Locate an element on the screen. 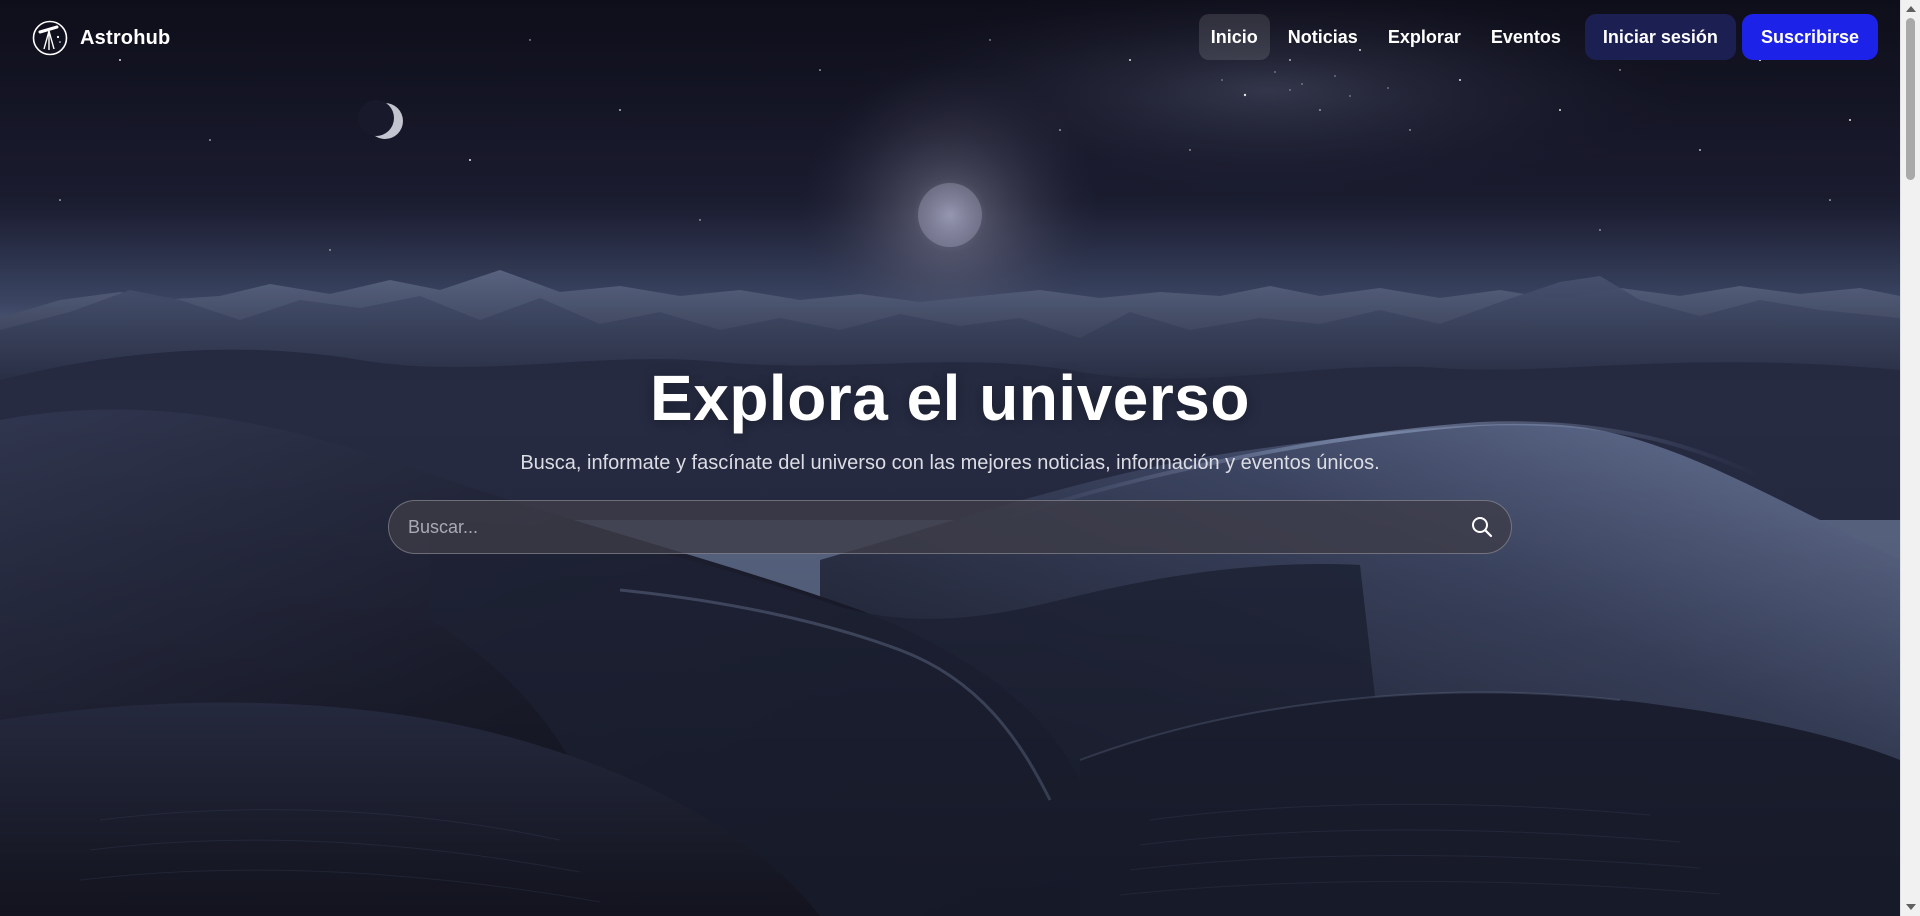 This screenshot has height=916, width=1920. nav-item-inicio: Inicio is located at coordinates (1234, 37).